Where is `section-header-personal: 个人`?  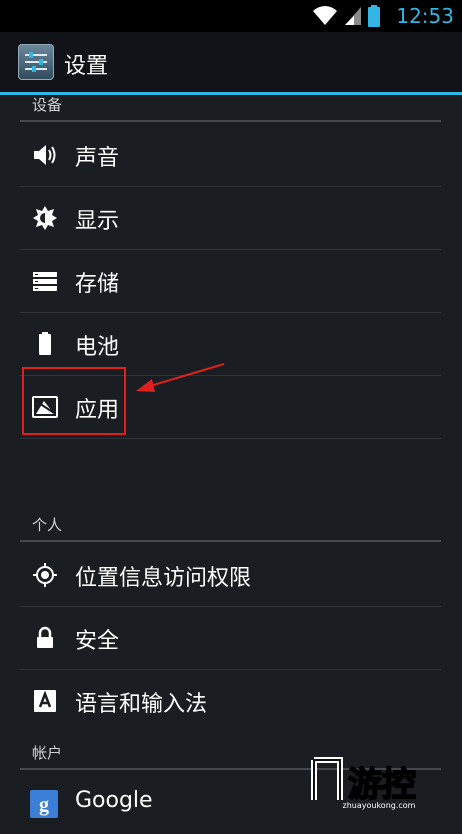
section-header-personal: 个人 is located at coordinates (47, 525).